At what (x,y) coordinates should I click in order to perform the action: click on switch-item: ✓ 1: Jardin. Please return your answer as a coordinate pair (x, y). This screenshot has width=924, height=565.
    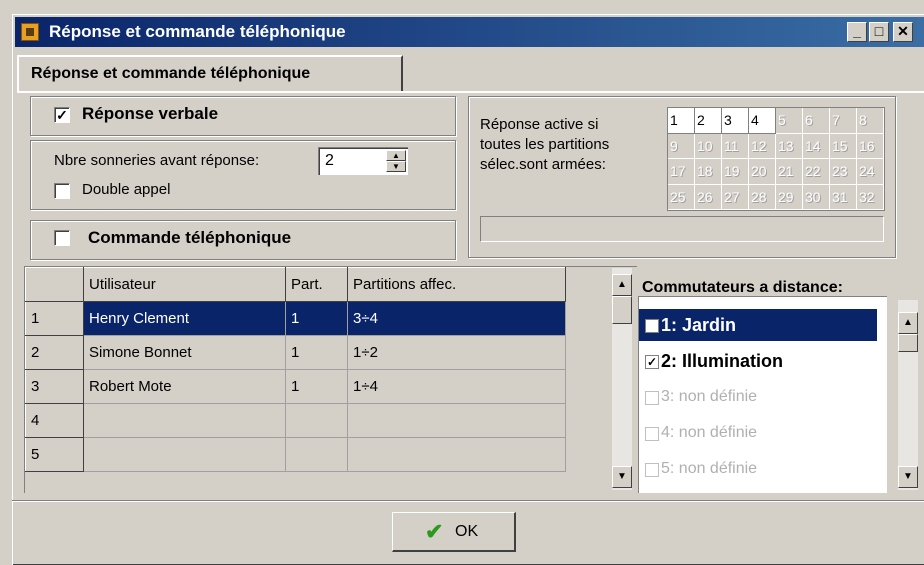
    Looking at the image, I should click on (758, 325).